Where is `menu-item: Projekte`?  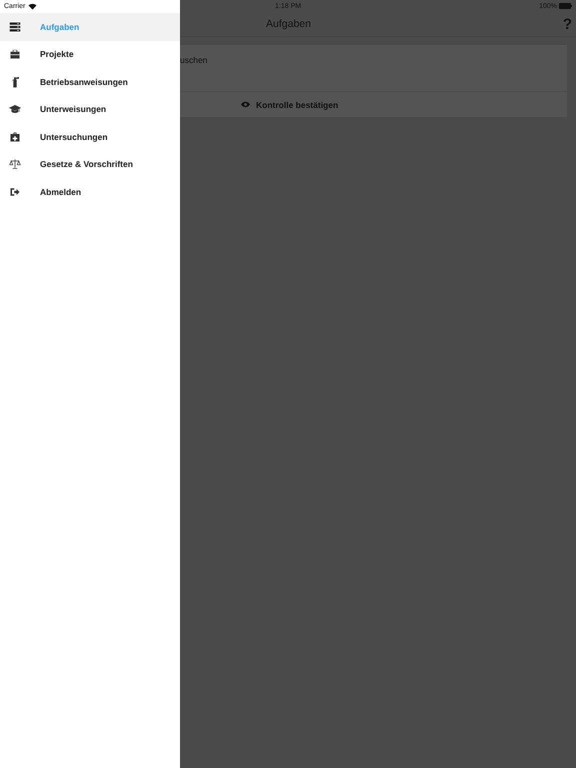
menu-item: Projekte is located at coordinates (90, 54).